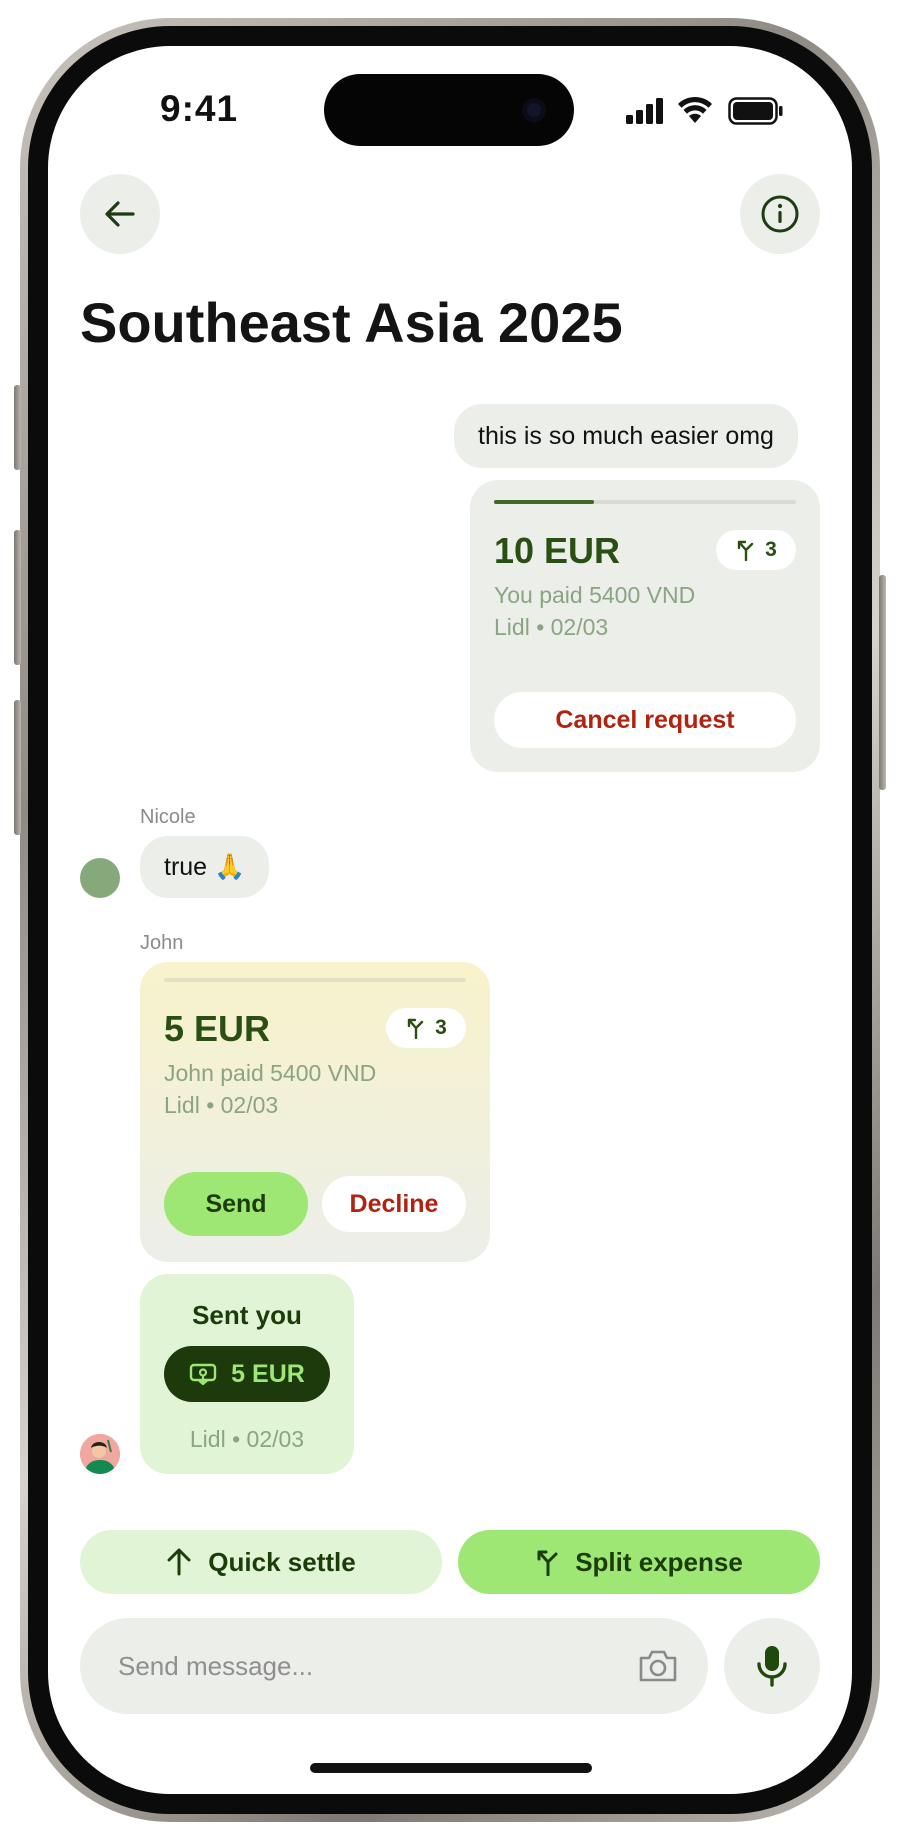  I want to click on page-title: Southeast Asia 2025, so click(351, 322).